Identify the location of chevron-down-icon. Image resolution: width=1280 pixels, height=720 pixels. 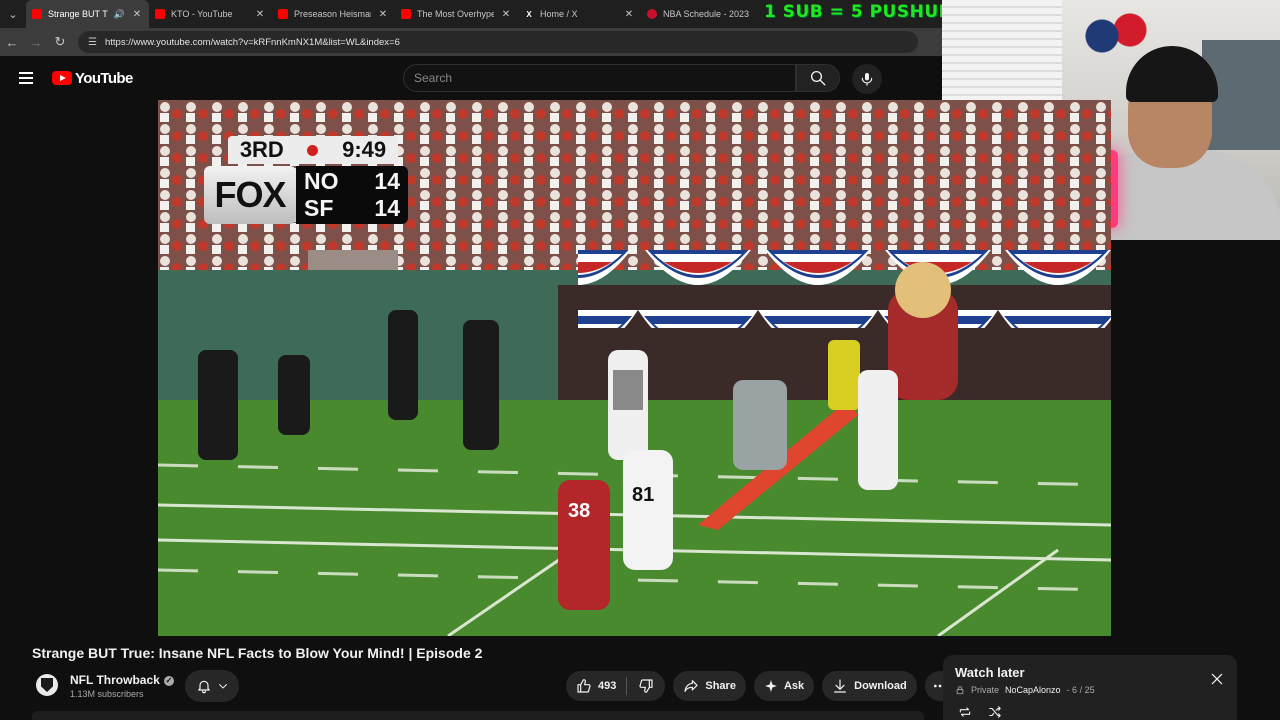
(222, 686).